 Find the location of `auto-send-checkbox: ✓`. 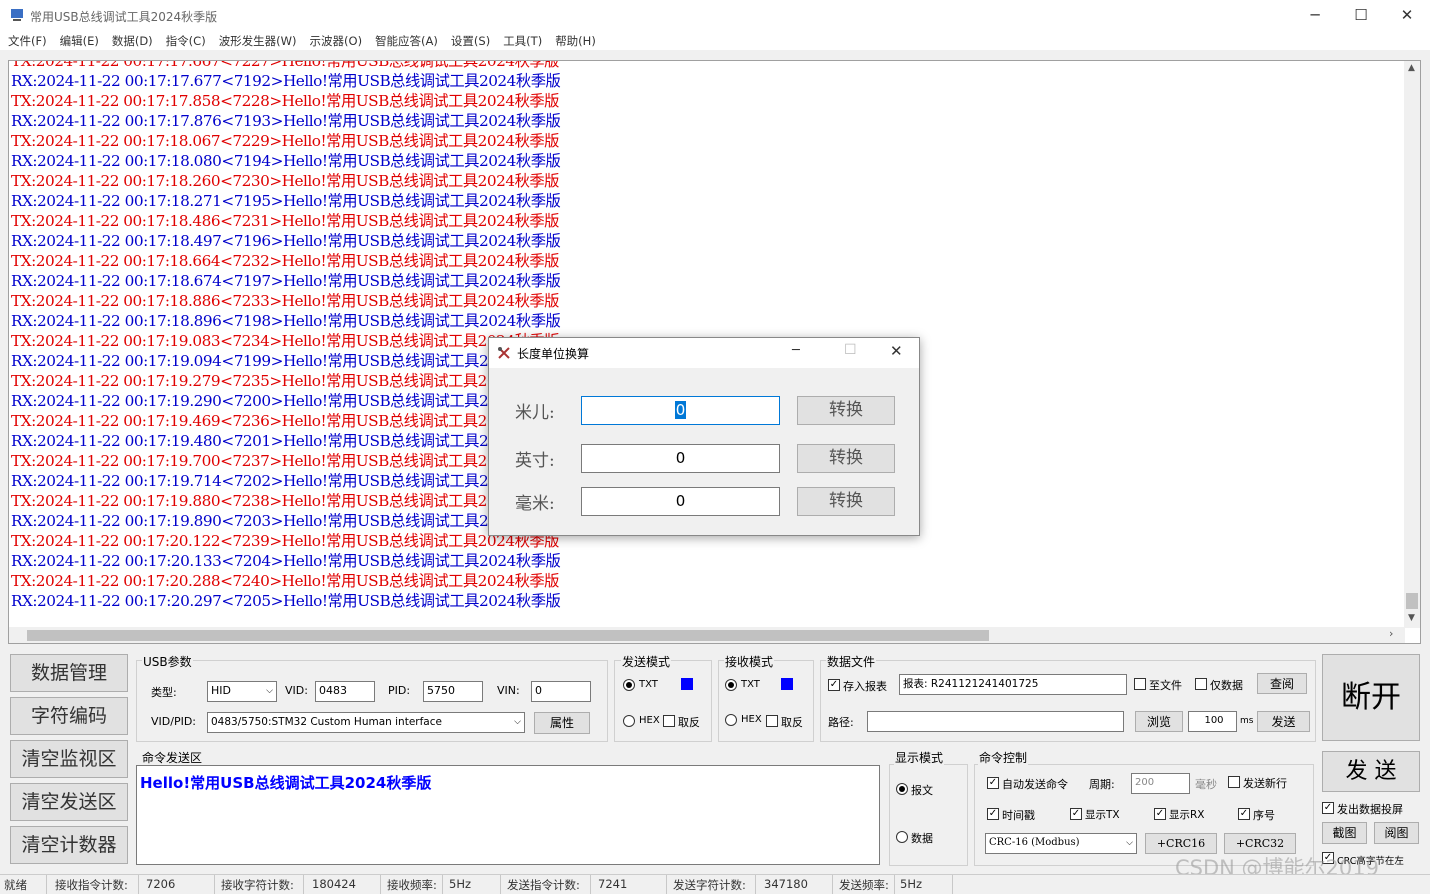

auto-send-checkbox: ✓ is located at coordinates (993, 783).